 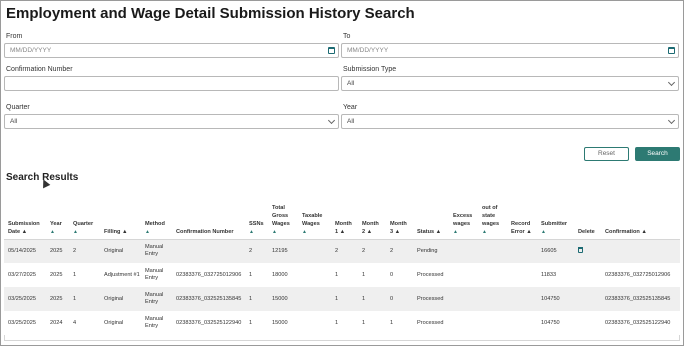 I want to click on cell-confirmation: 02383376_032525122940, so click(x=640, y=323).